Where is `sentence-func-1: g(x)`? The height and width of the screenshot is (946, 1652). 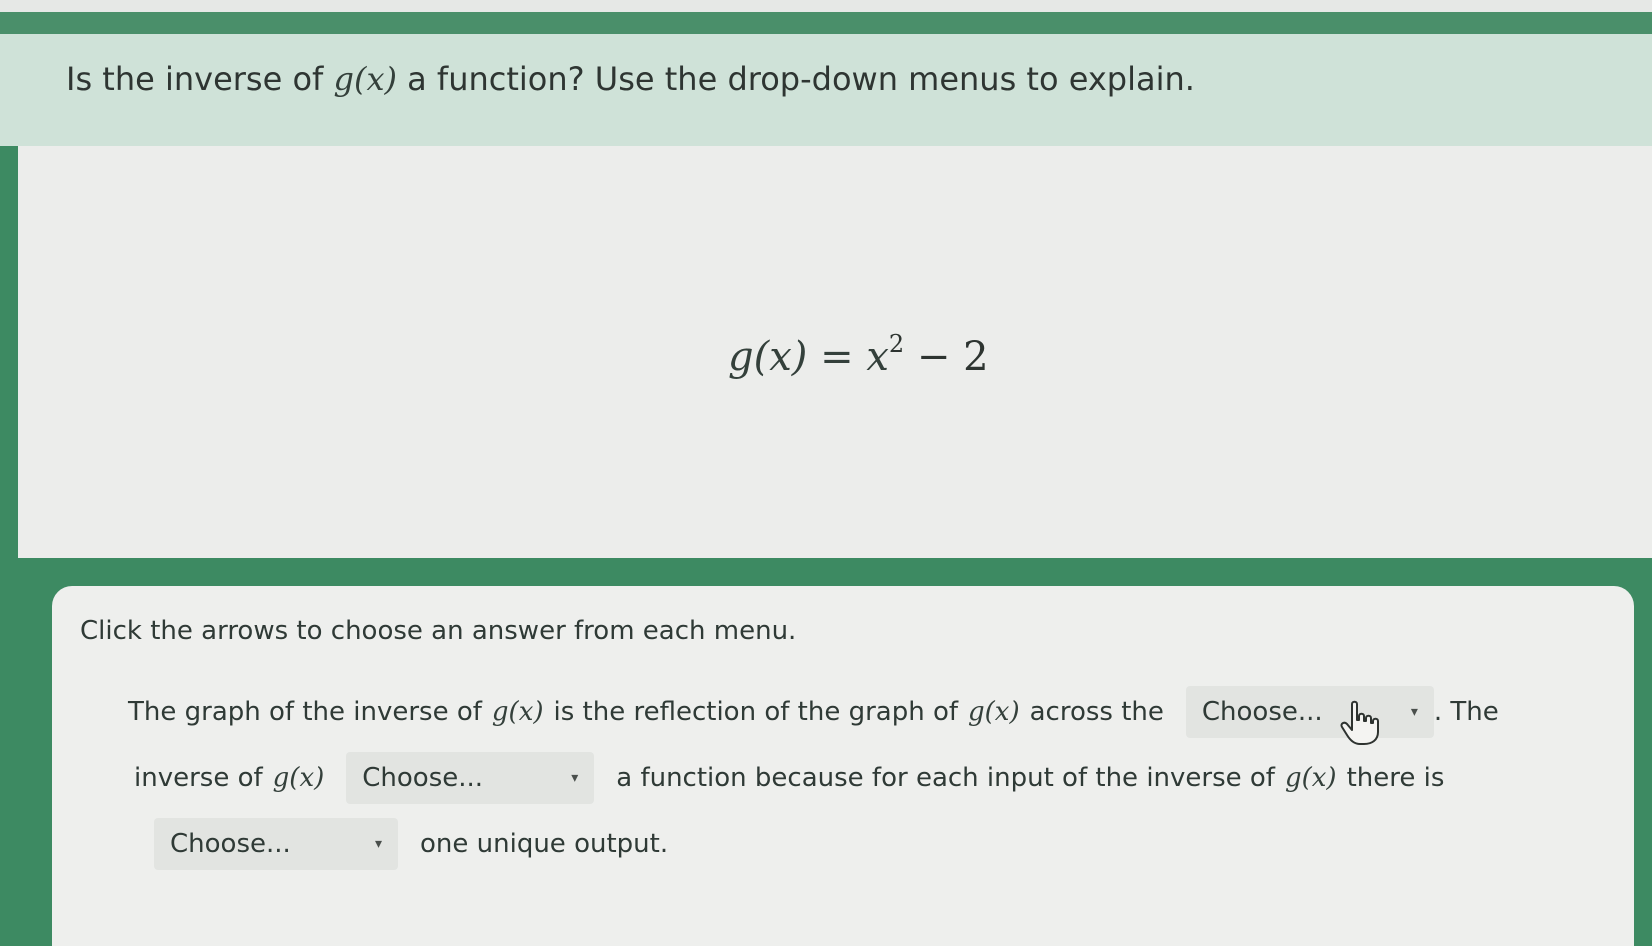
sentence-func-1: g(x) is located at coordinates (517, 712).